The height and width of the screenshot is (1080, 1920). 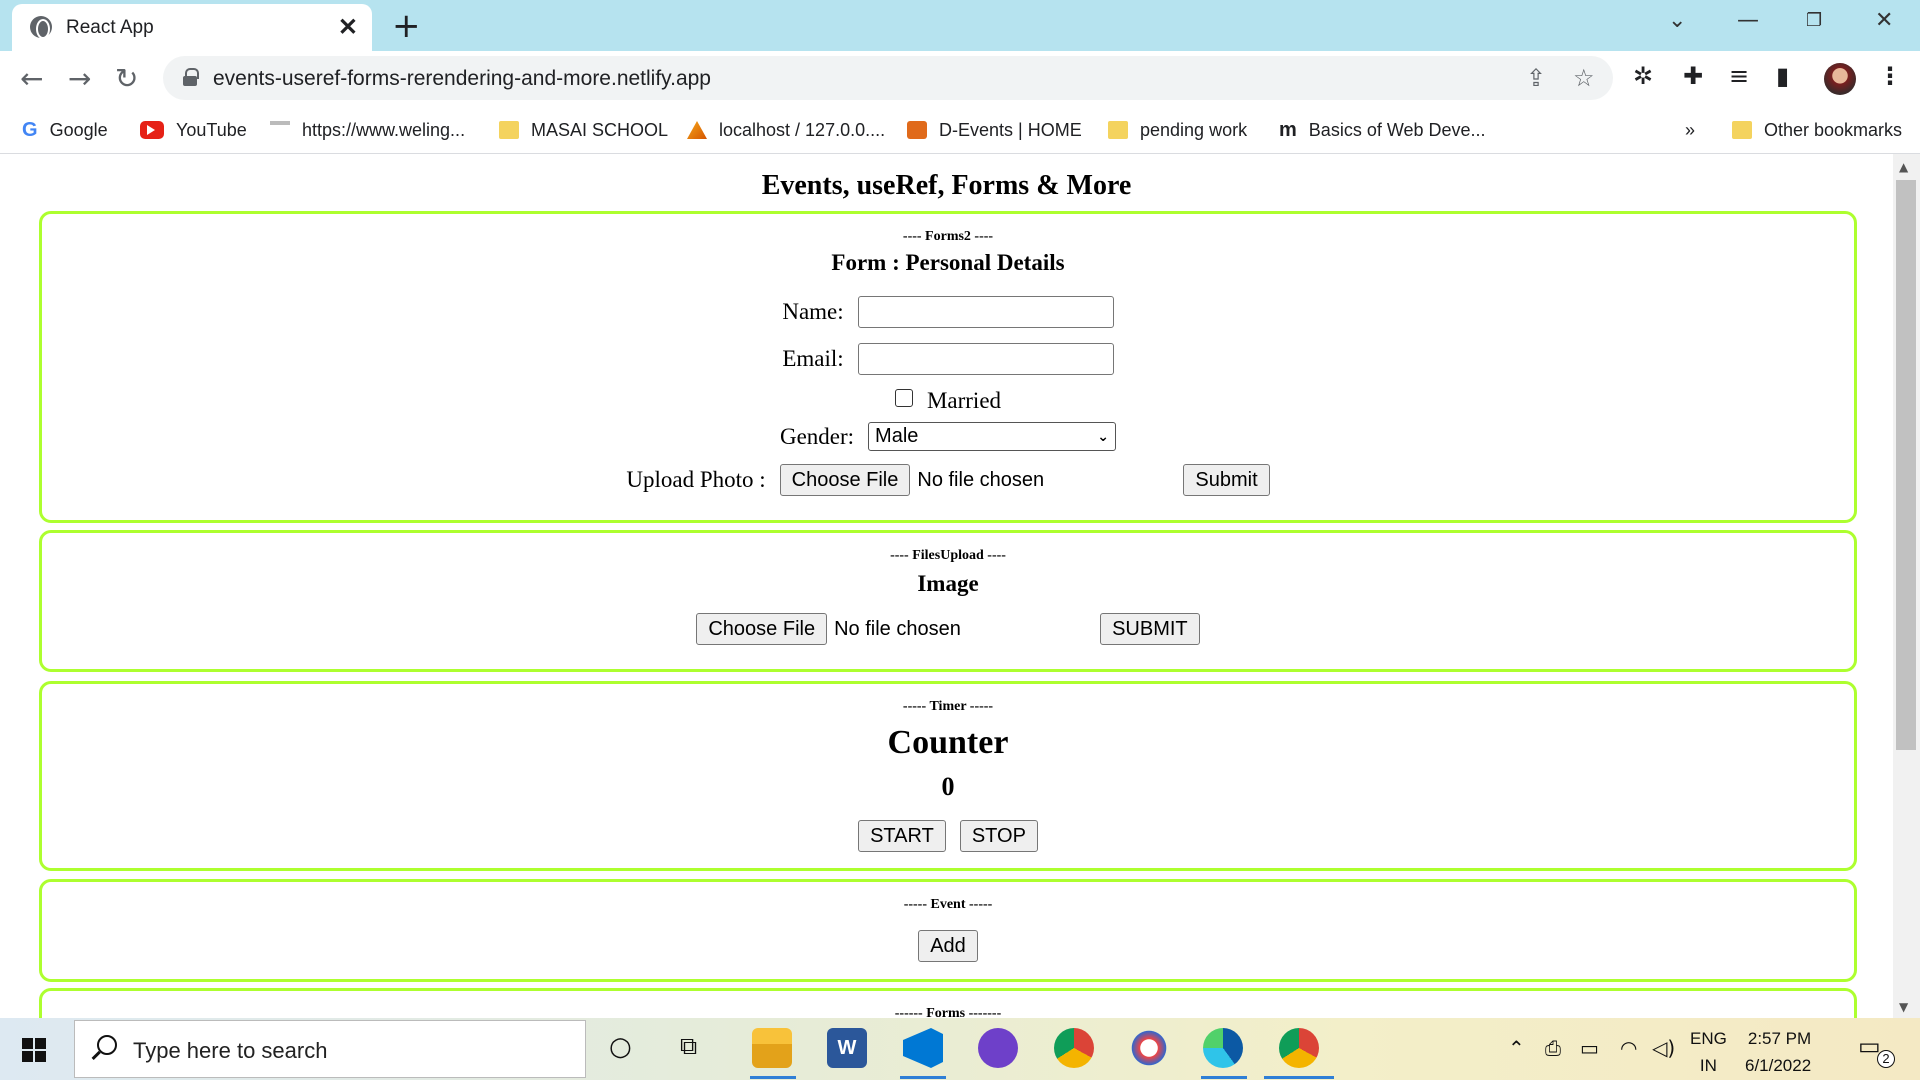 I want to click on edge-icon, so click(x=1223, y=1048).